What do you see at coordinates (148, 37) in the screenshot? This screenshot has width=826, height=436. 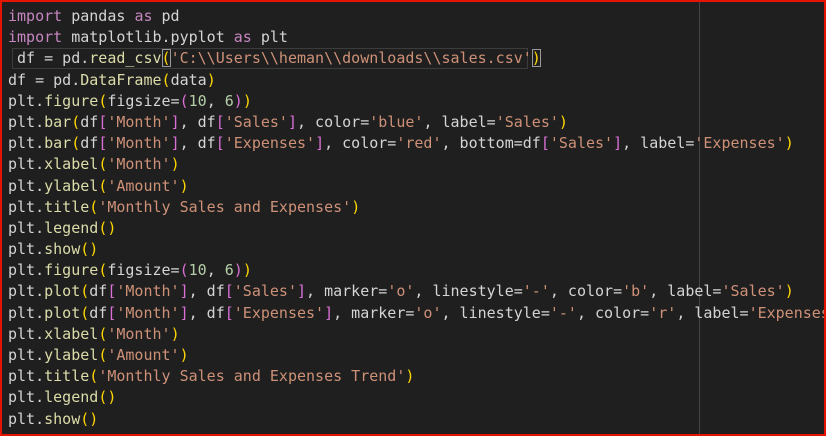 I see `code-token: matplotlib.pyplot` at bounding box center [148, 37].